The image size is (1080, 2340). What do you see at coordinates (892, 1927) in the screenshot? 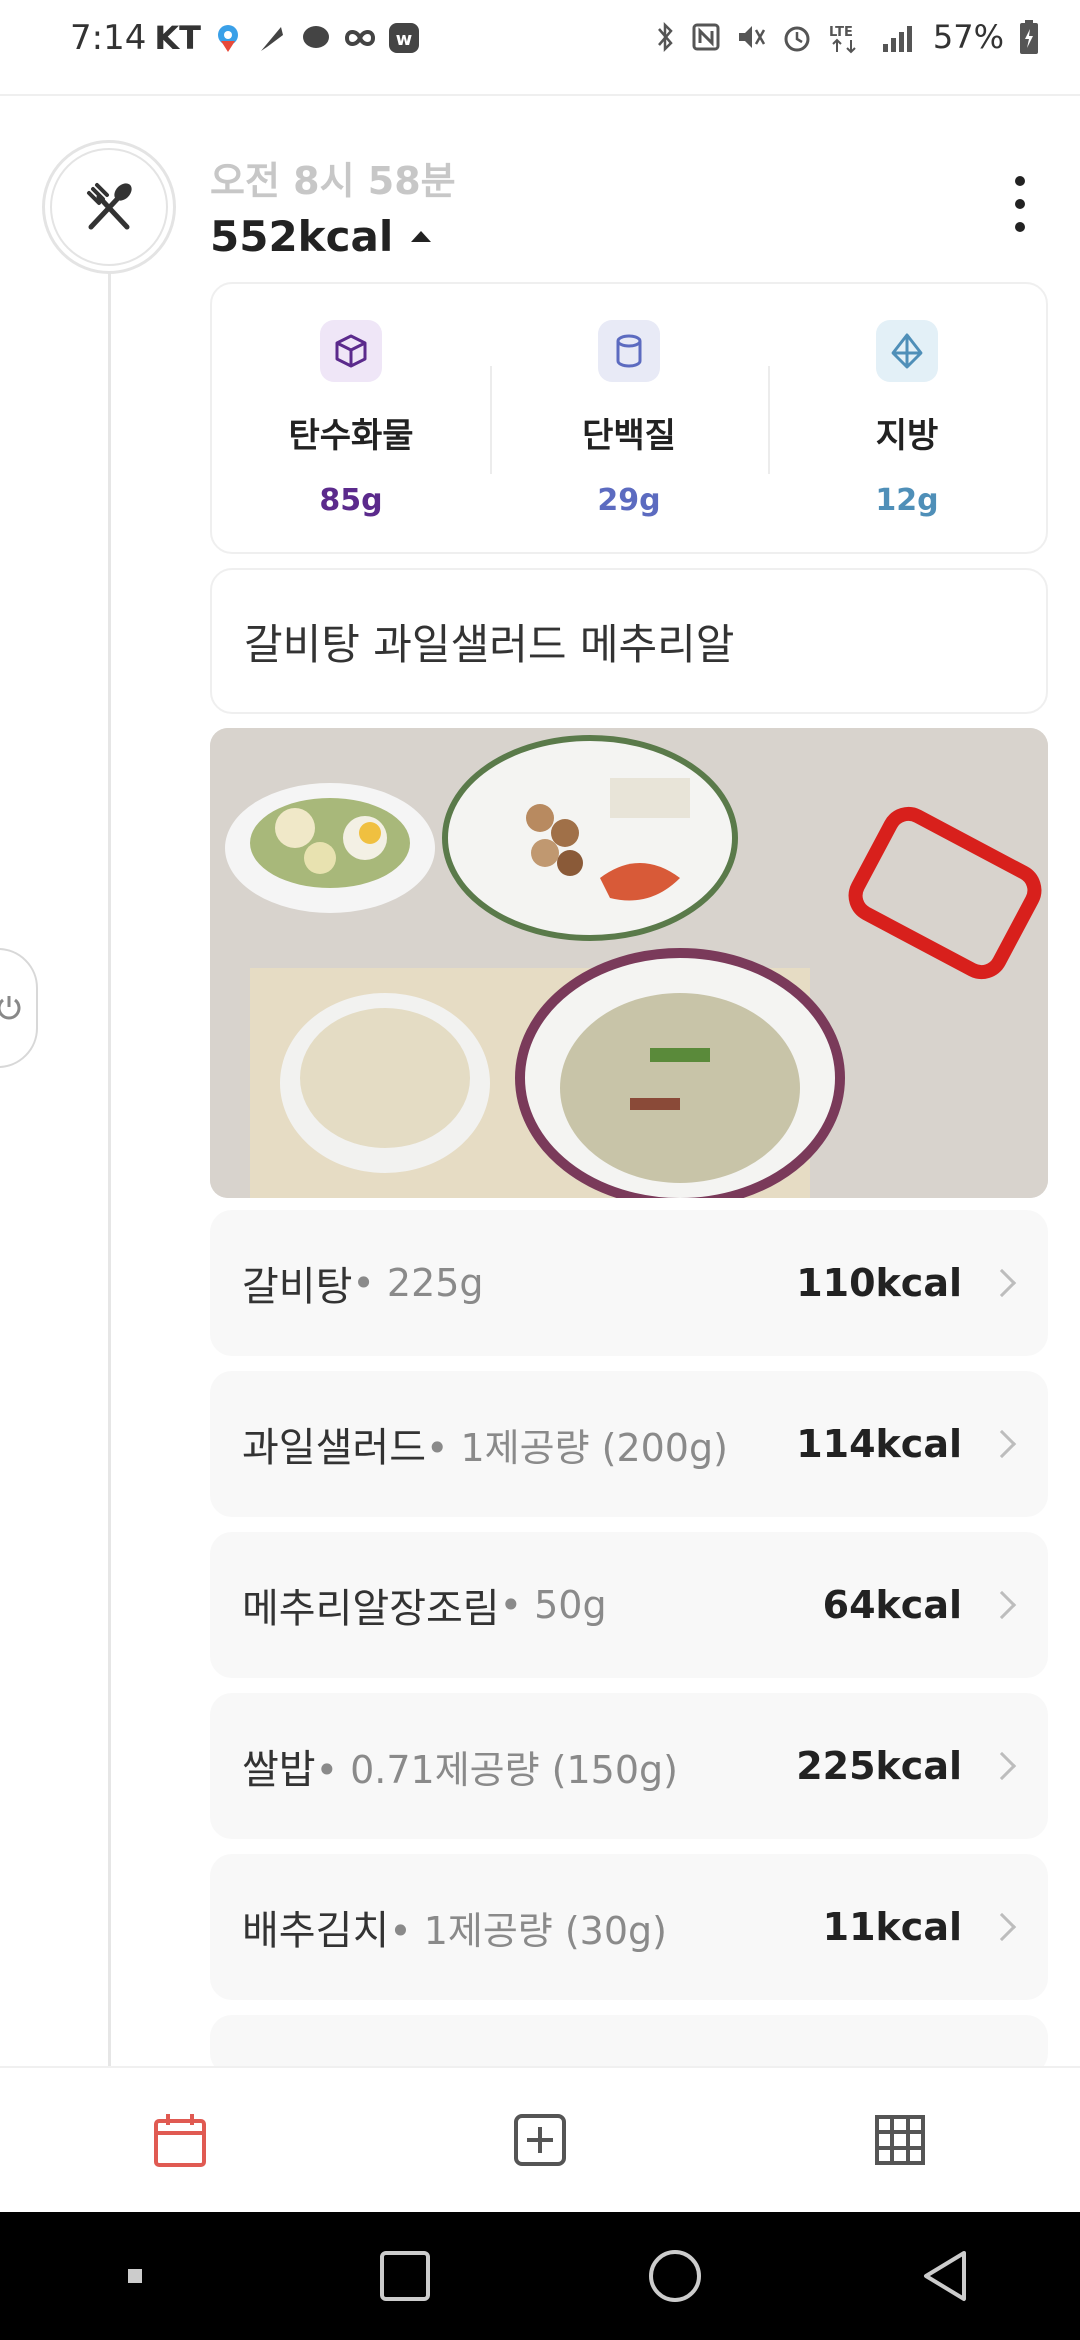
I see `food-kcal: 11kcal` at bounding box center [892, 1927].